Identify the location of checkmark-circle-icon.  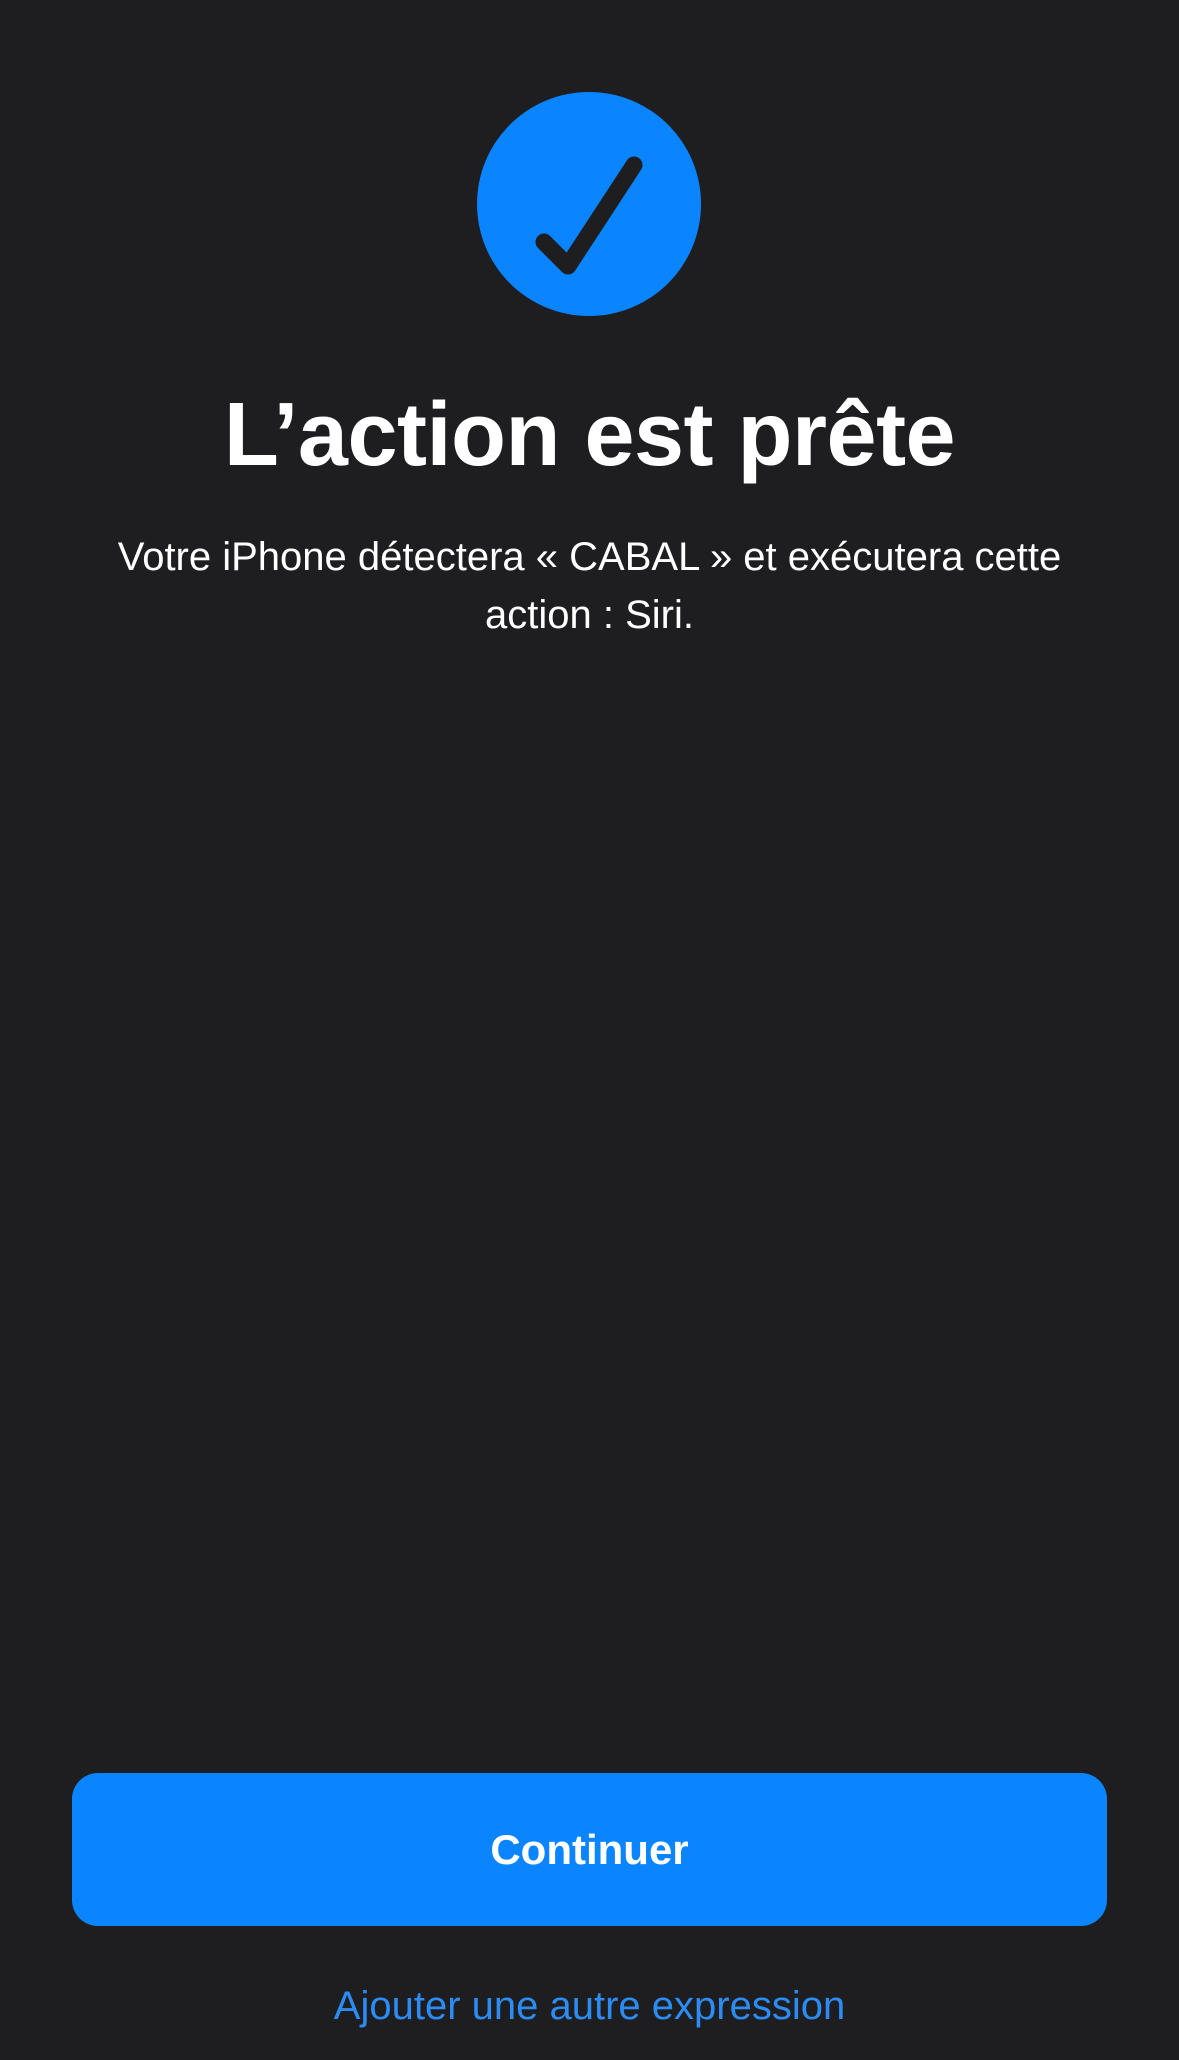
(589, 204).